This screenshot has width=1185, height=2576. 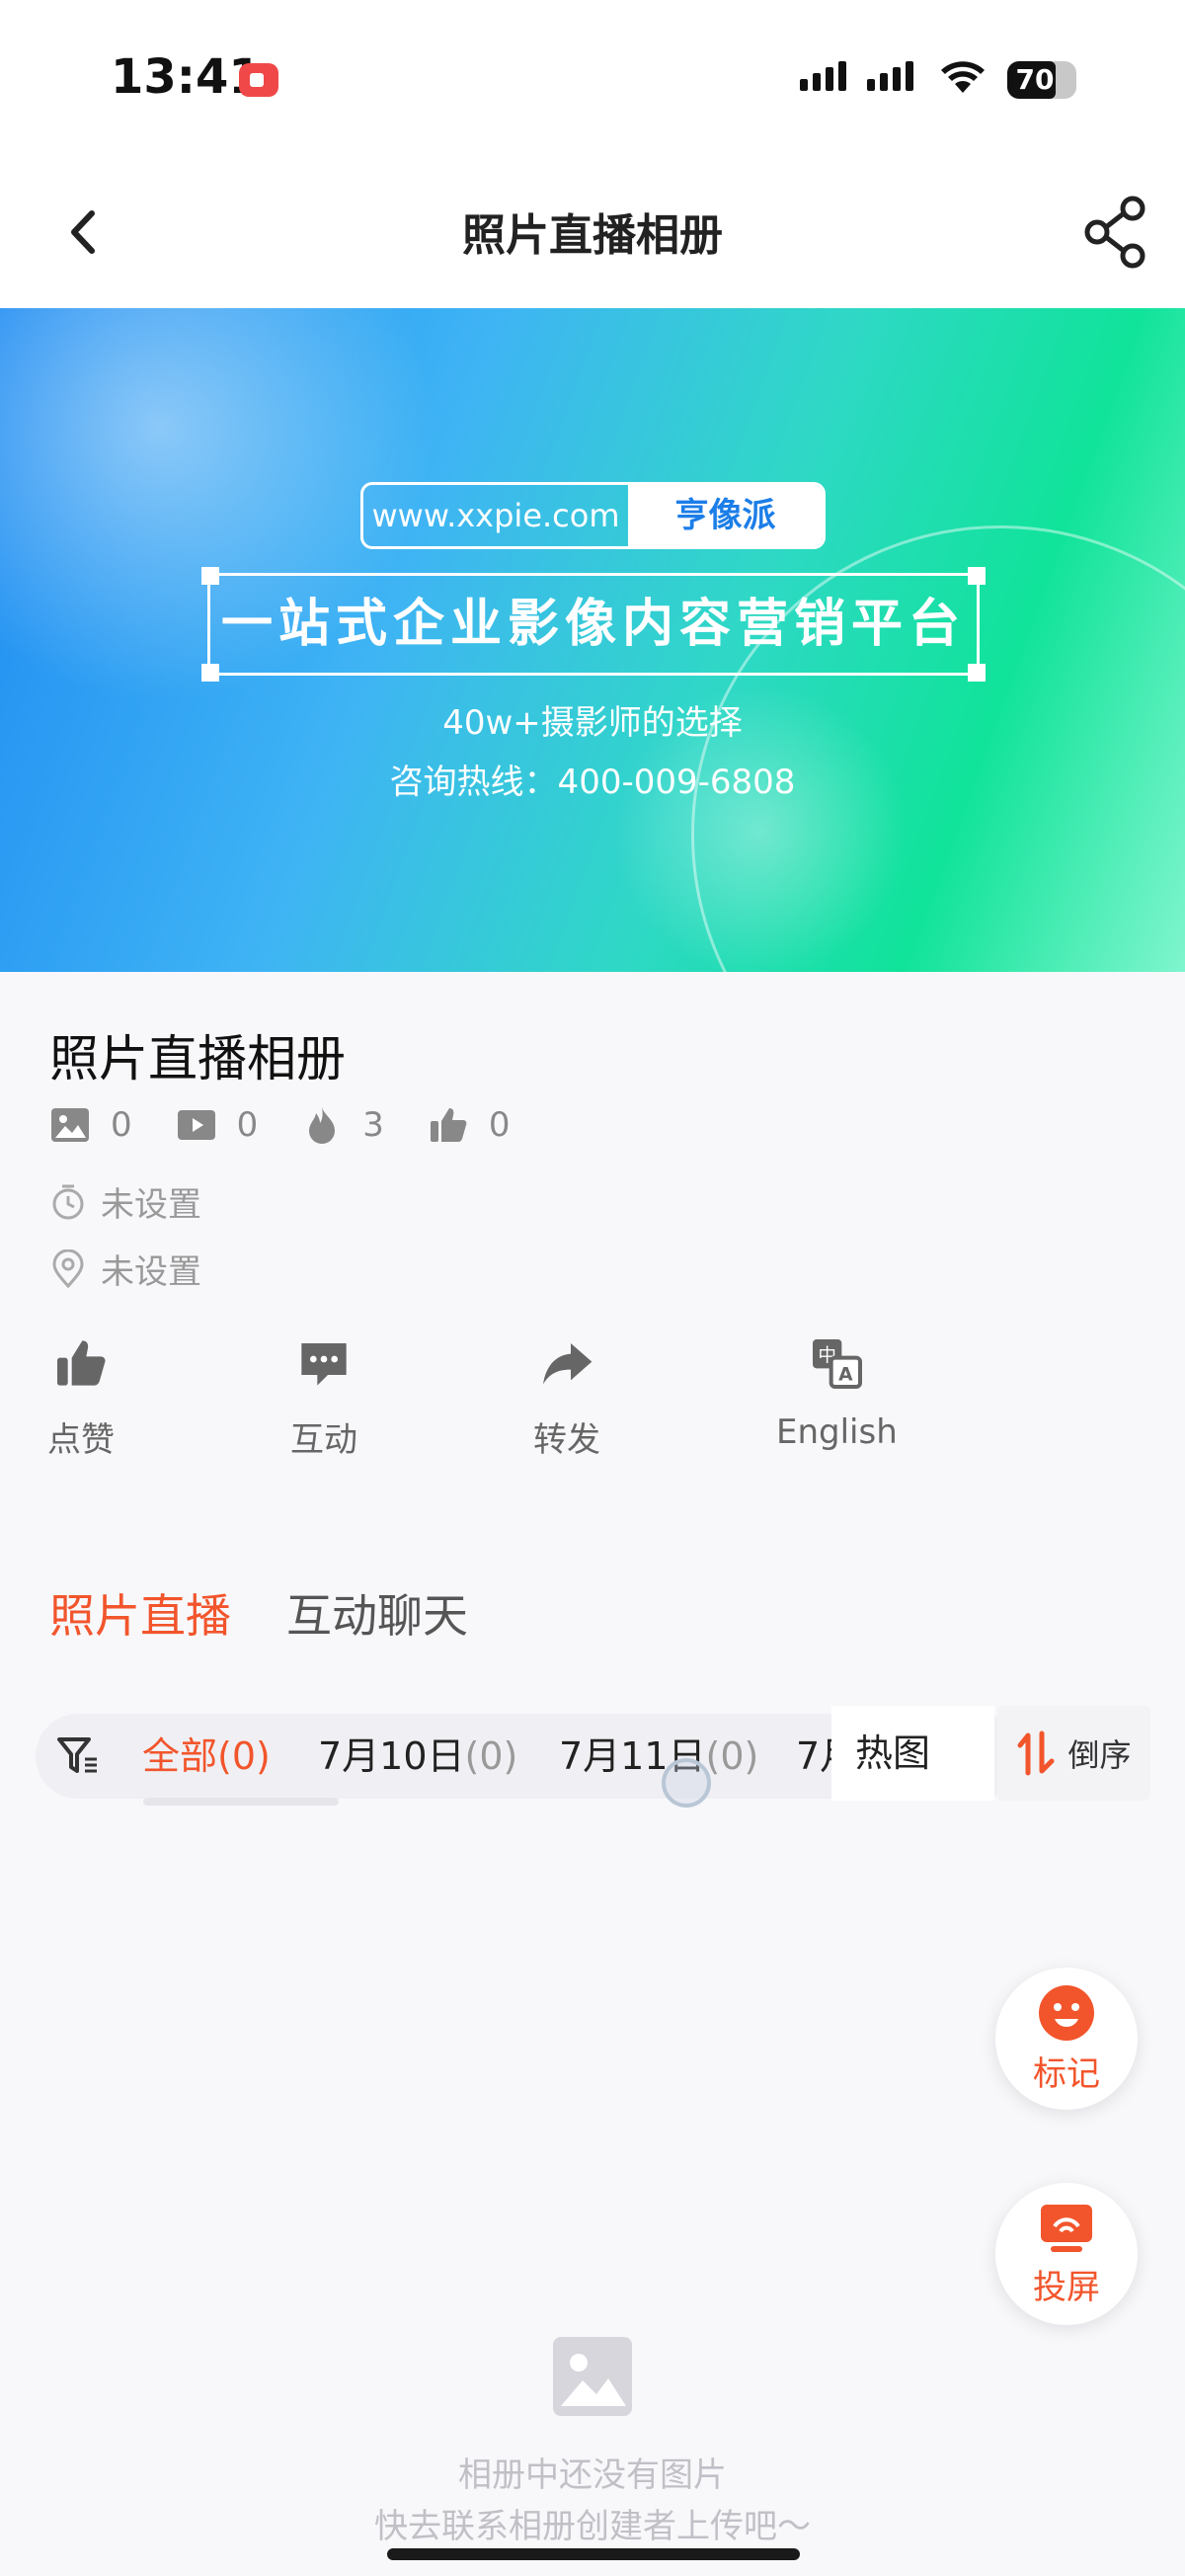 What do you see at coordinates (258, 80) in the screenshot?
I see `screen-record-icon` at bounding box center [258, 80].